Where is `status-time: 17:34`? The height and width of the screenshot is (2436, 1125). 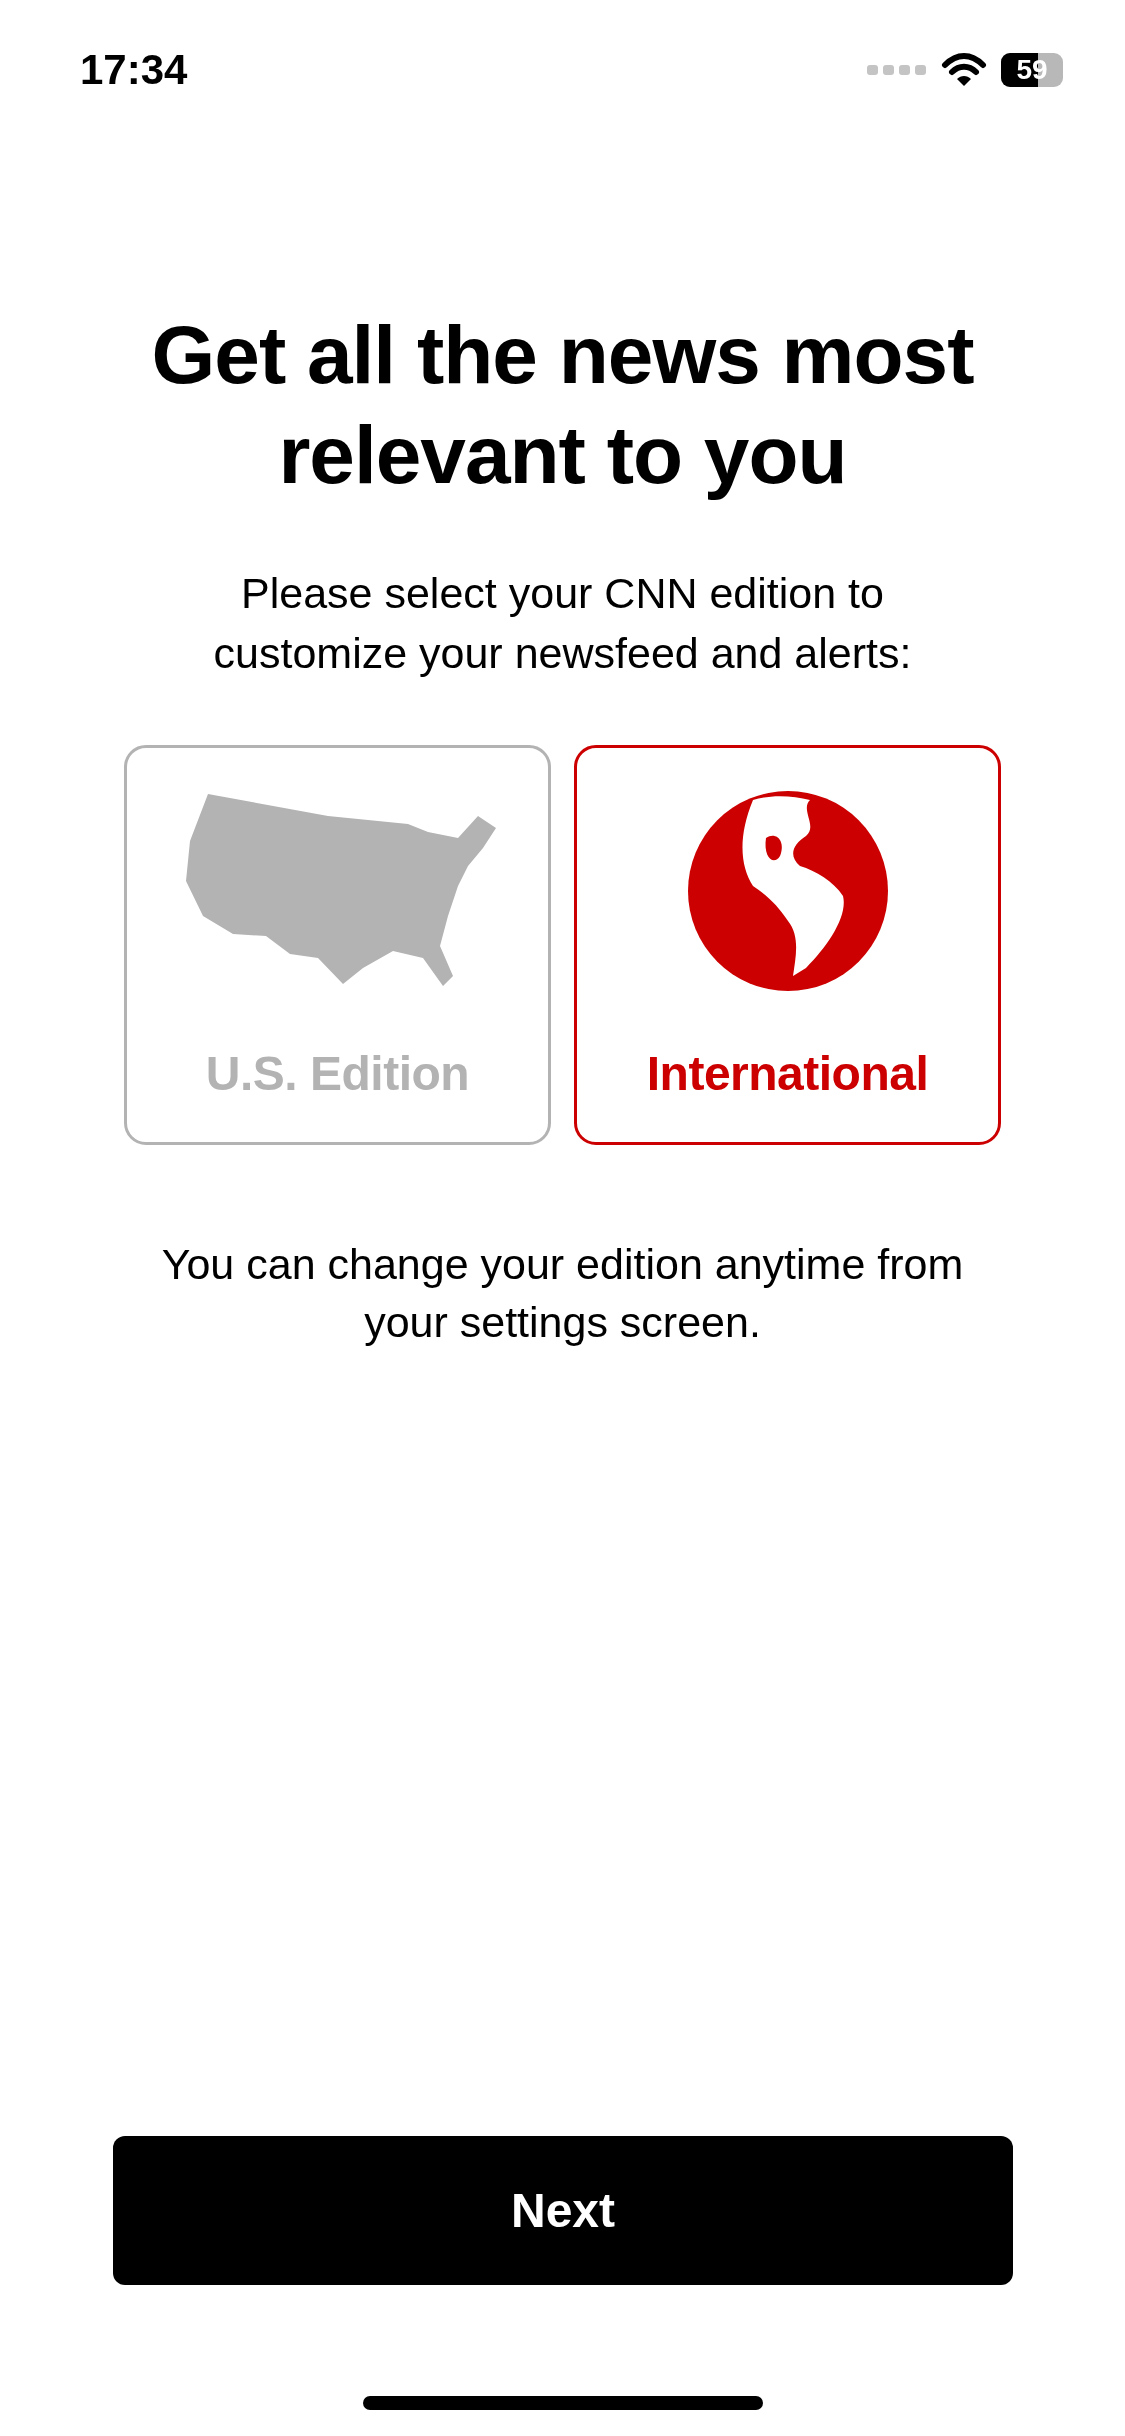
status-time: 17:34 is located at coordinates (134, 70).